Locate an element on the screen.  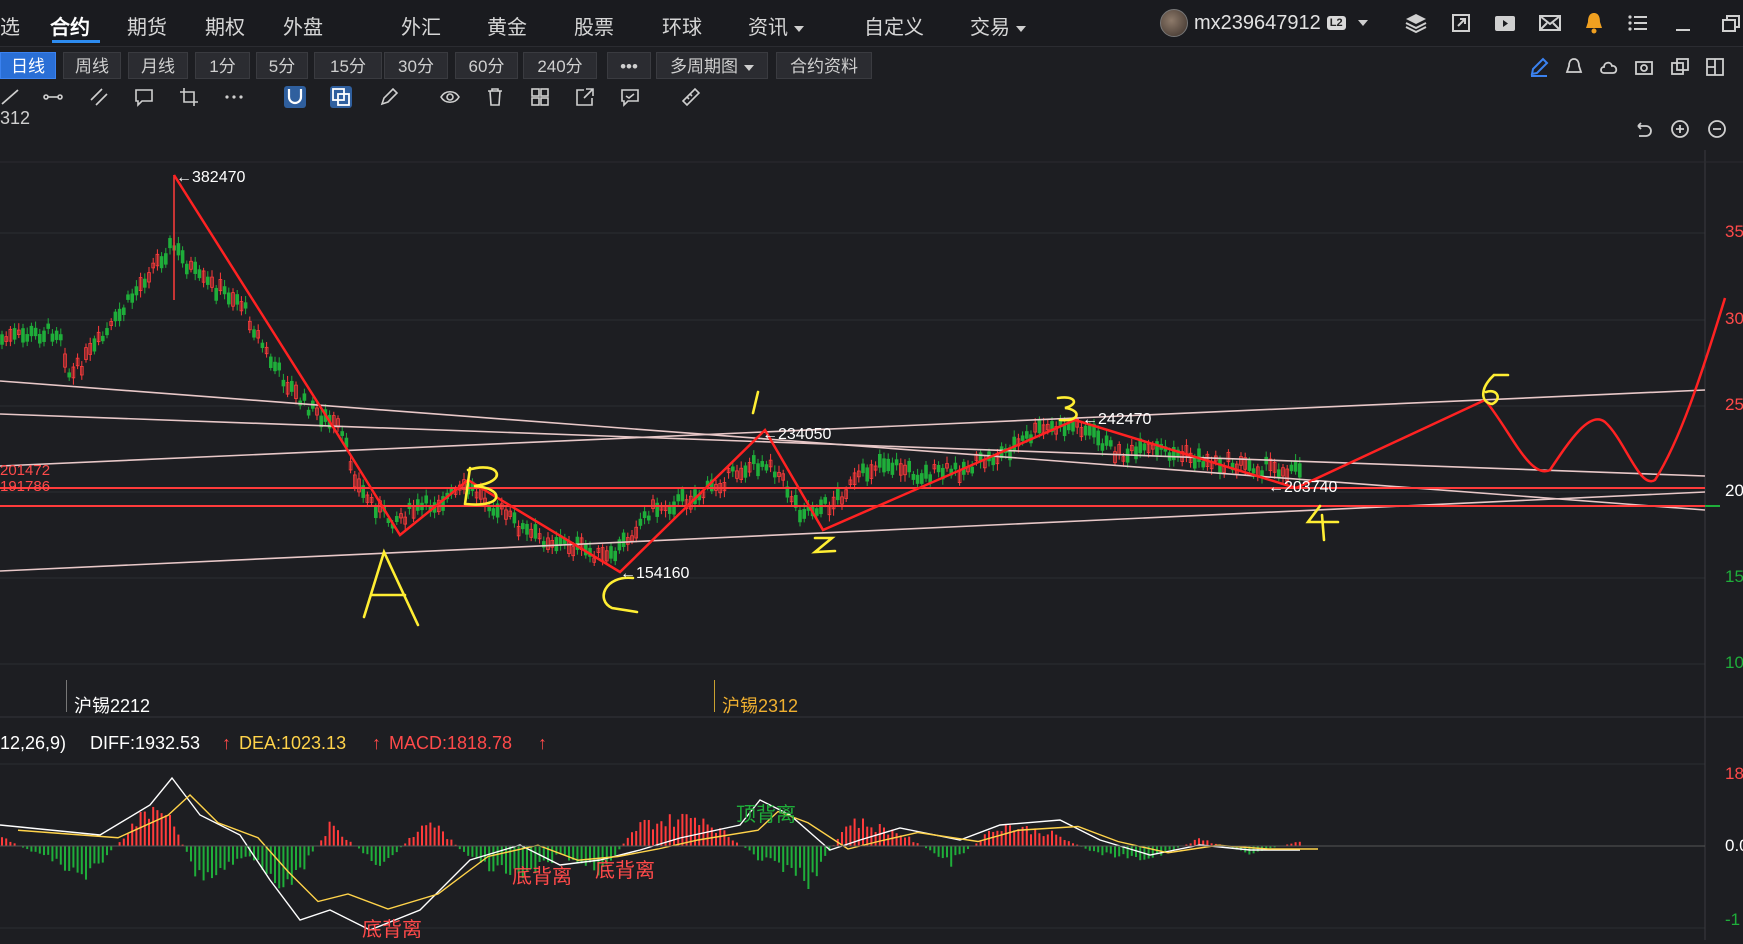
divergence-label-bottom-3: 底背离 is located at coordinates (392, 930).